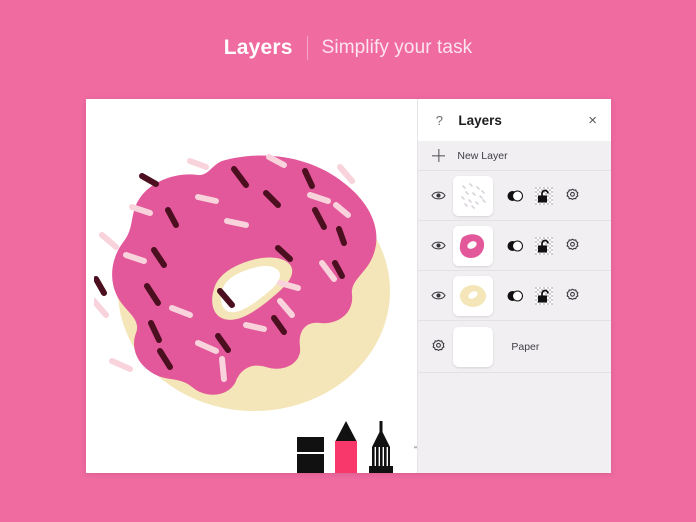 Image resolution: width=696 pixels, height=522 pixels. Describe the element at coordinates (412, 447) in the screenshot. I see `add-tool-button` at that location.